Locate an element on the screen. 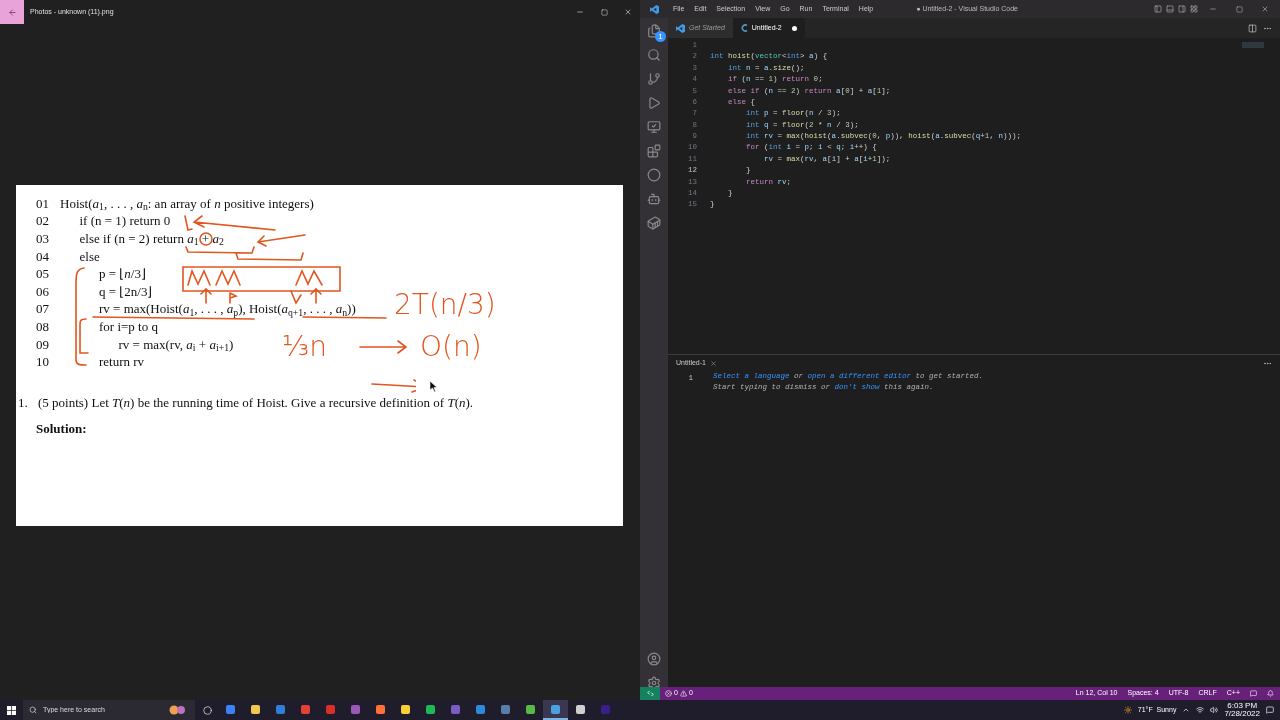 The width and height of the screenshot is (1280, 720). handwritten-note: ⅓n is located at coordinates (304, 346).